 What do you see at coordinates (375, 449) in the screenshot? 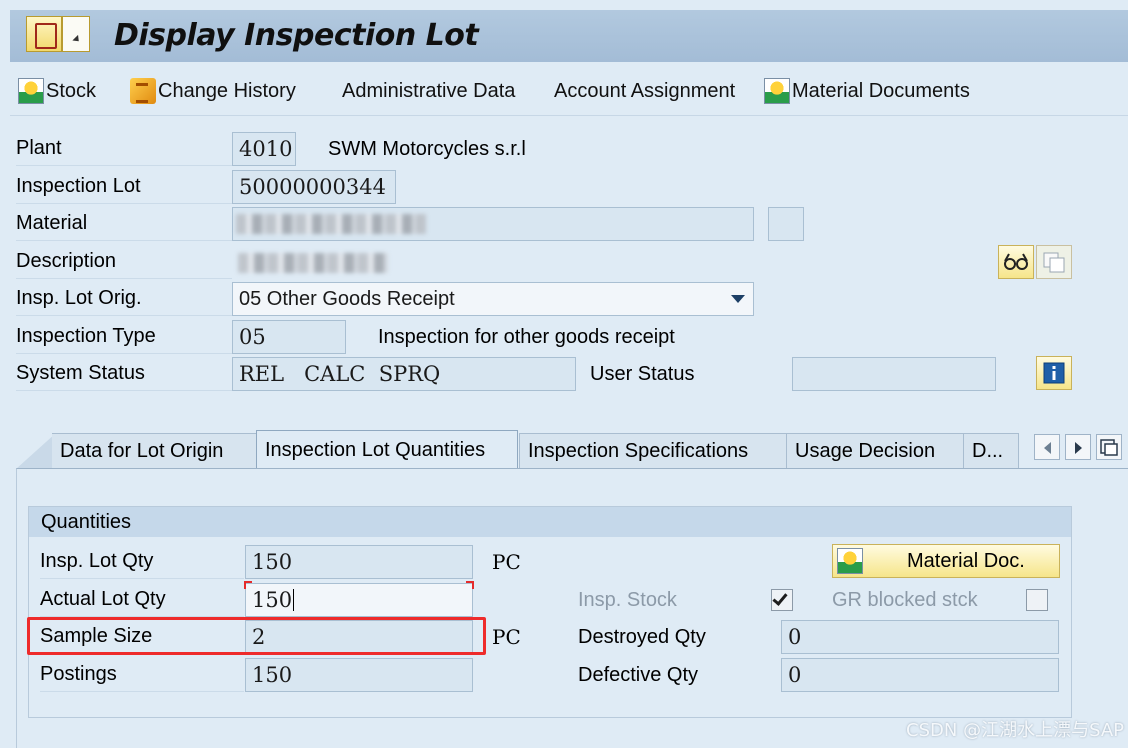
I see `tab-inspection-lot-quantities-label: Inspection Lot Quantities` at bounding box center [375, 449].